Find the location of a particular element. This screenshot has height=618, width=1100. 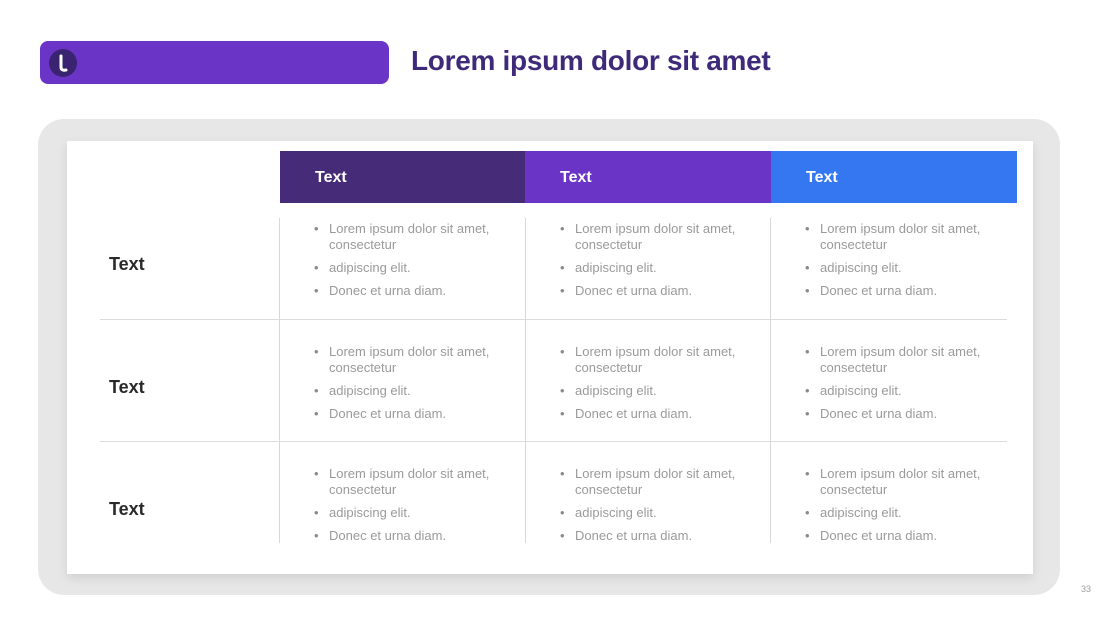

column-header-1: Text is located at coordinates (402, 177).